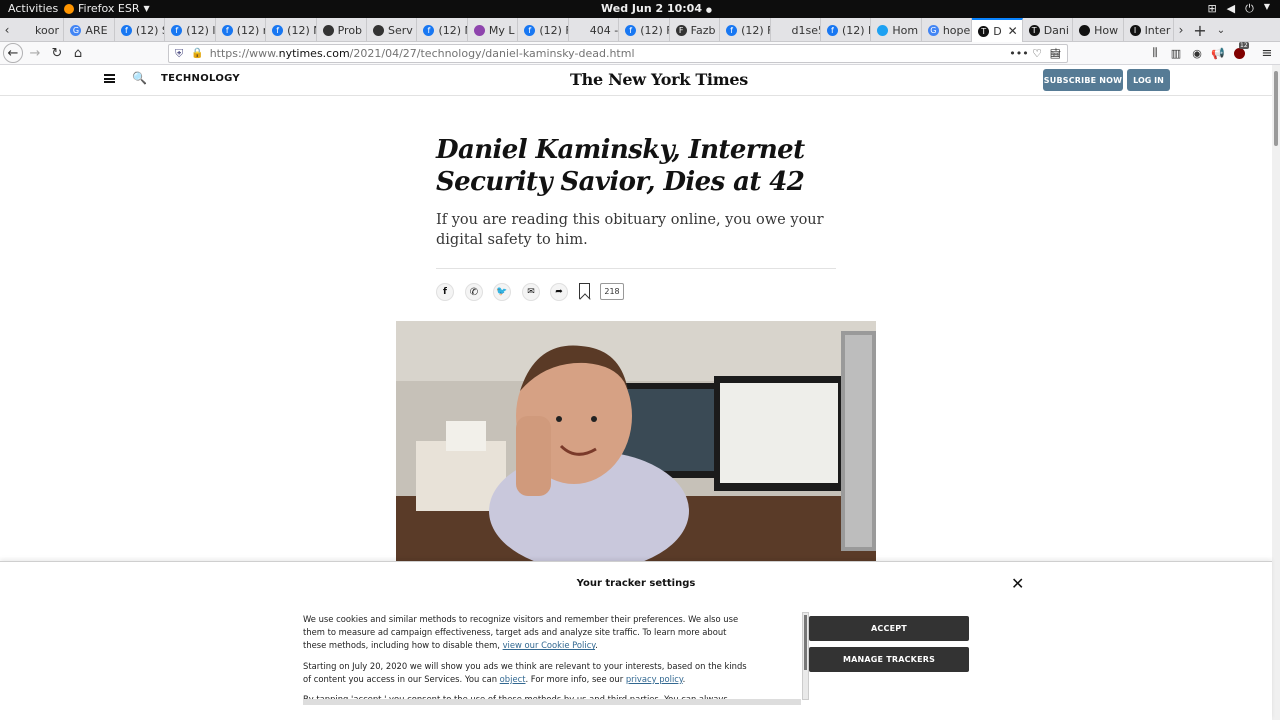 Image resolution: width=1280 pixels, height=720 pixels. I want to click on system-tray: ⊞ ◀ ⏻ ▼, so click(1238, 9).